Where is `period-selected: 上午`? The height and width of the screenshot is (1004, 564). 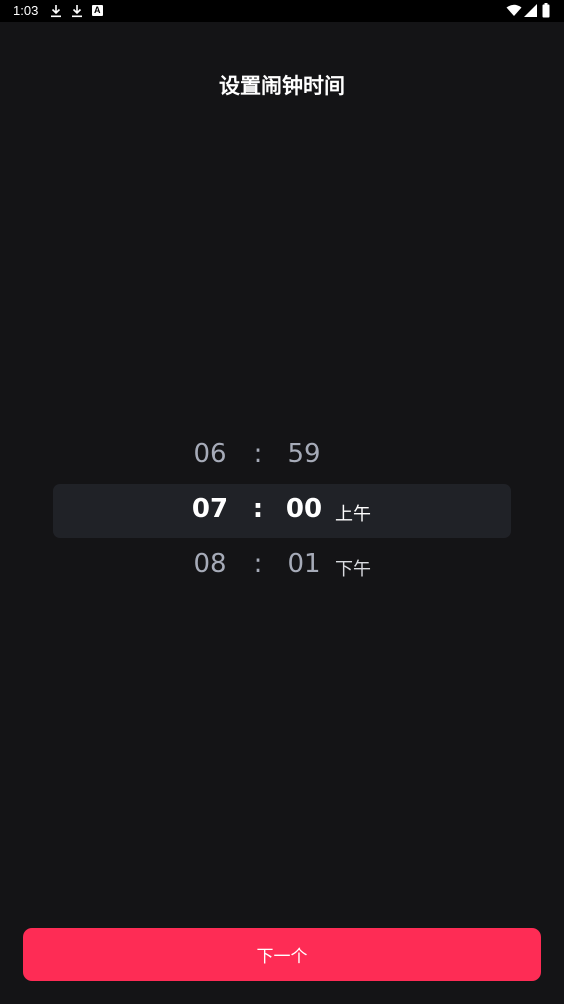
period-selected: 上午 is located at coordinates (353, 513).